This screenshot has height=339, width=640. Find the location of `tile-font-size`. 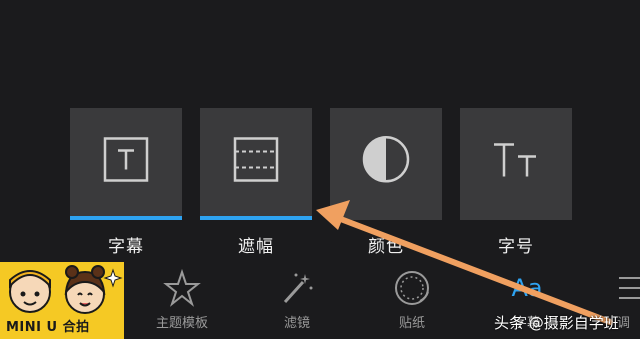

tile-font-size is located at coordinates (516, 164).